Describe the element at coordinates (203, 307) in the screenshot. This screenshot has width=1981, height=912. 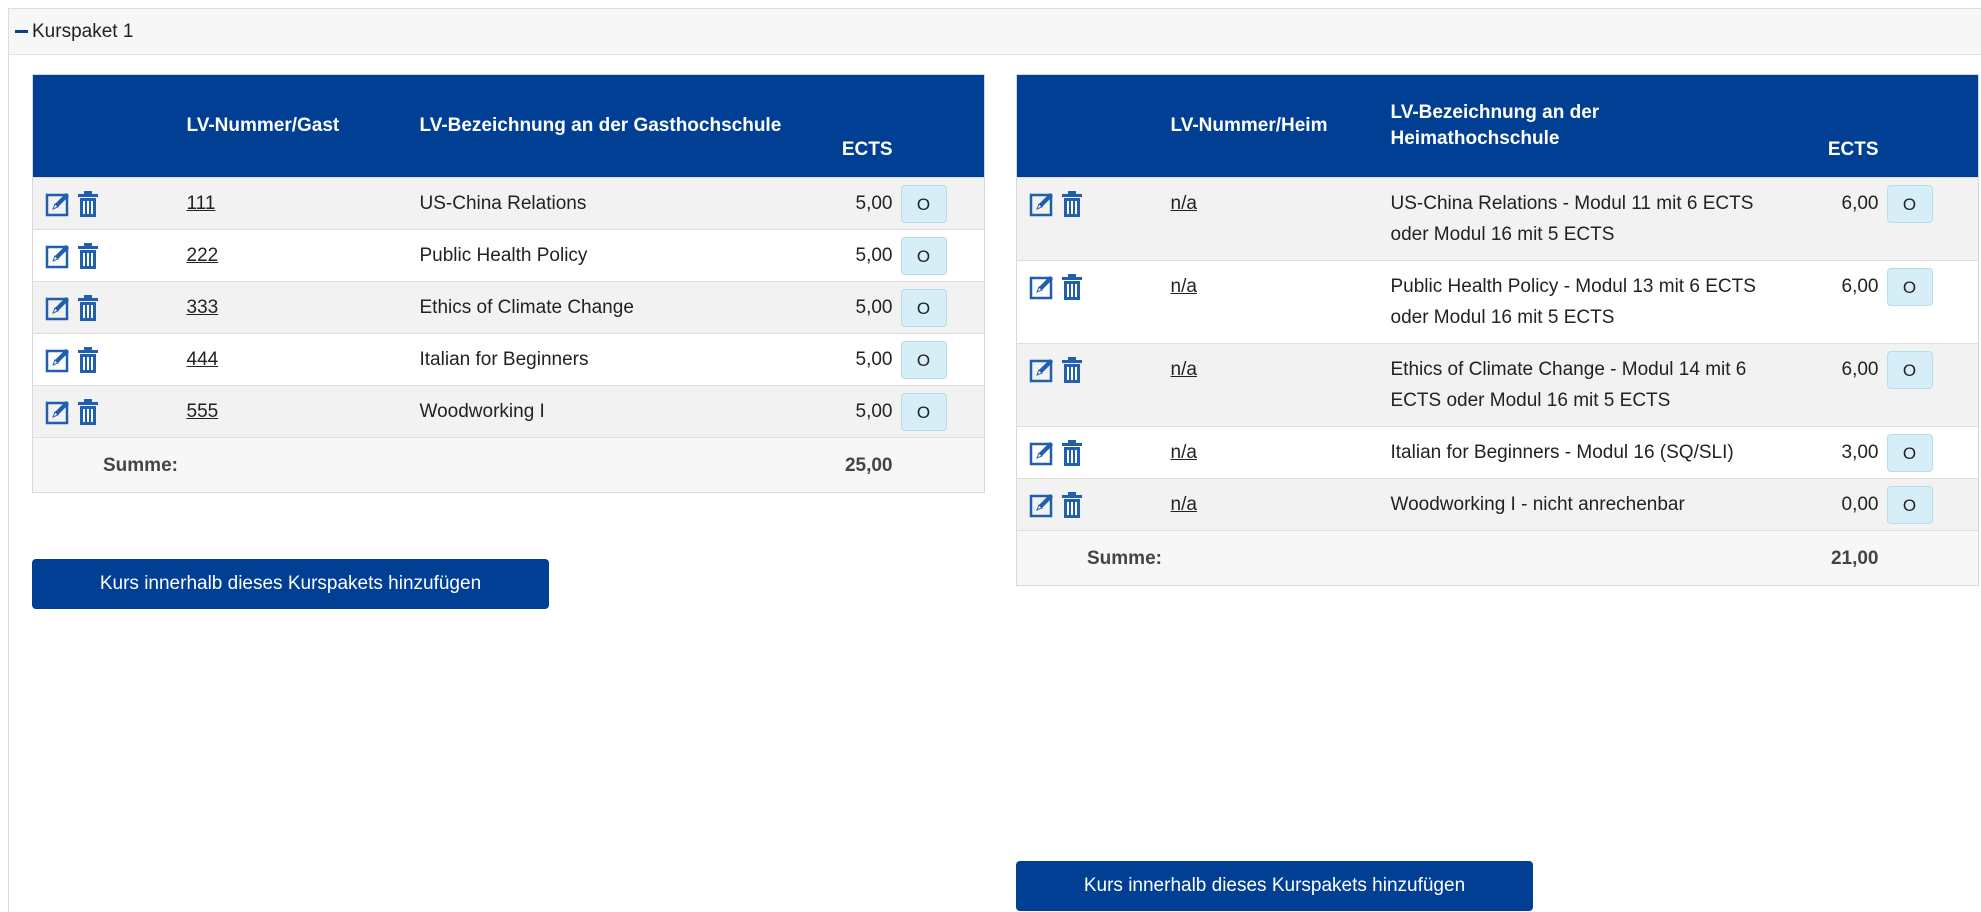
I see `course-number-link: 333` at that location.